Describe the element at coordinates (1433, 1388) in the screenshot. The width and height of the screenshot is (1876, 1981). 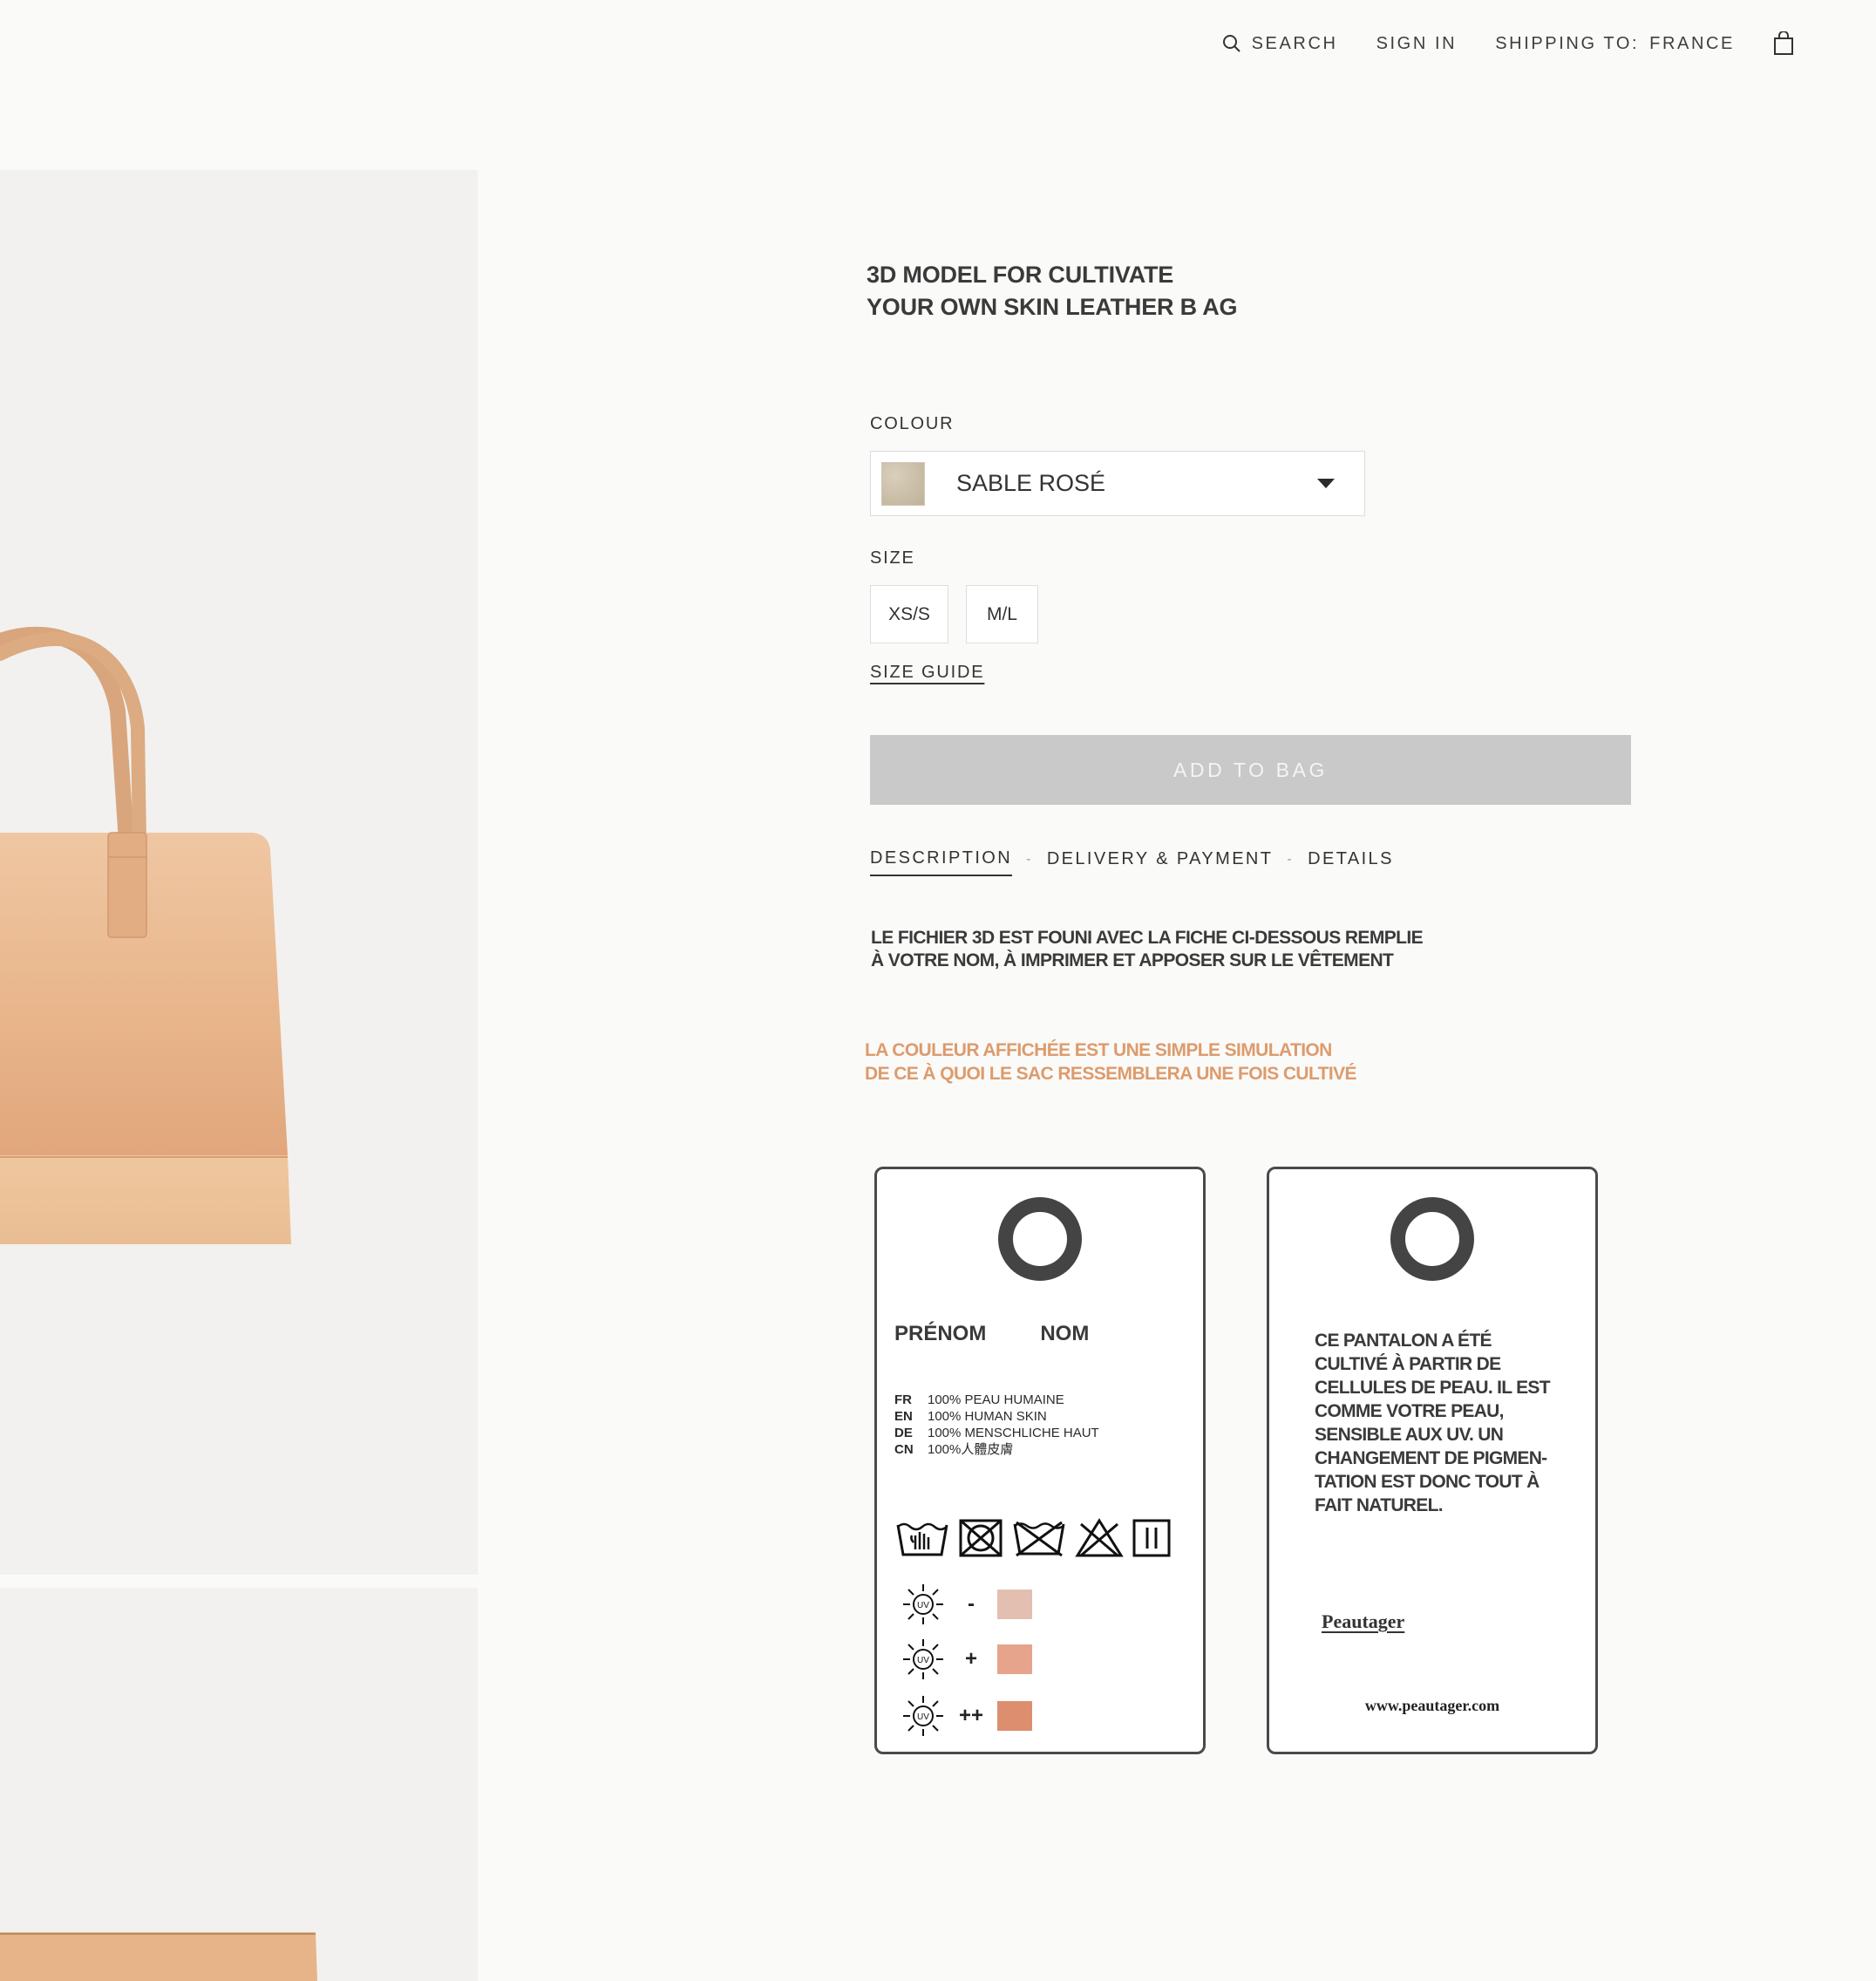
I see `tag-text-line: CELLULES DE PEAU. IL EST` at that location.